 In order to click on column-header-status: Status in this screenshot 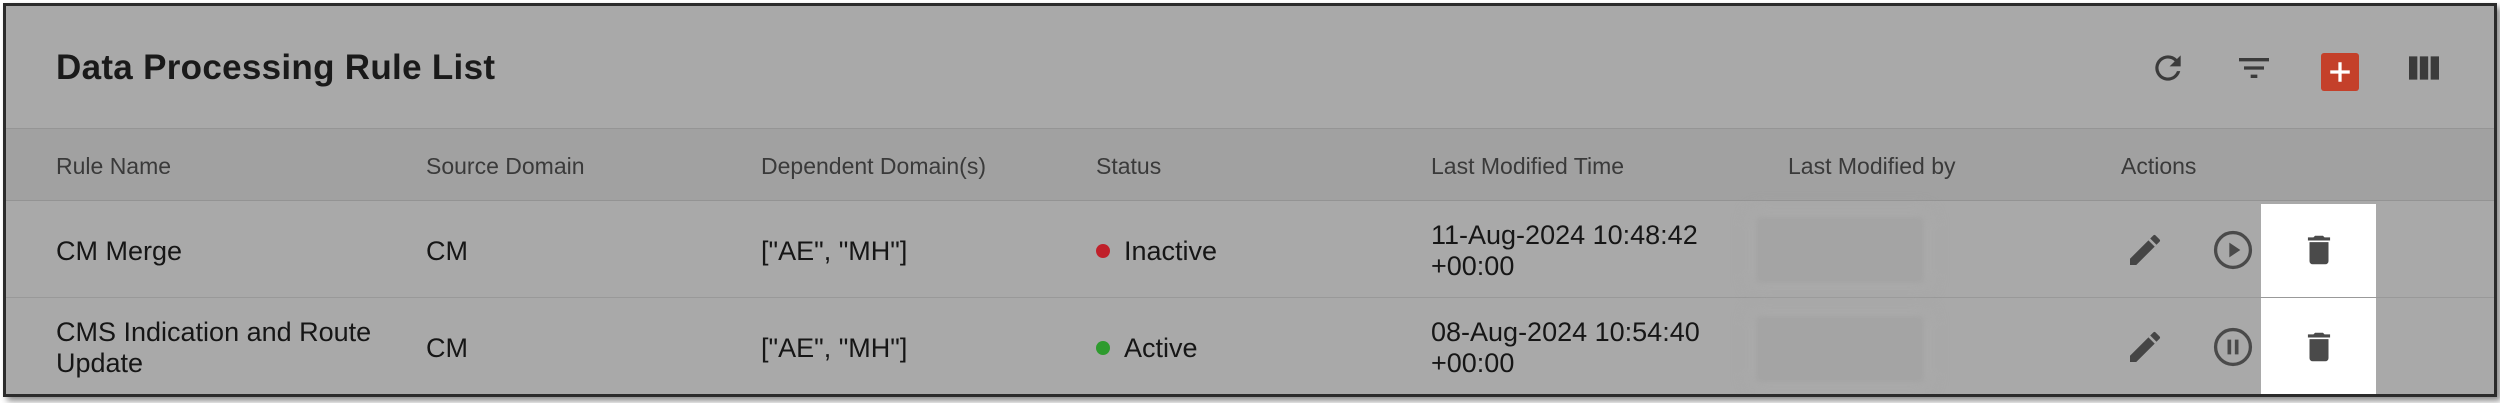, I will do `click(1128, 166)`.